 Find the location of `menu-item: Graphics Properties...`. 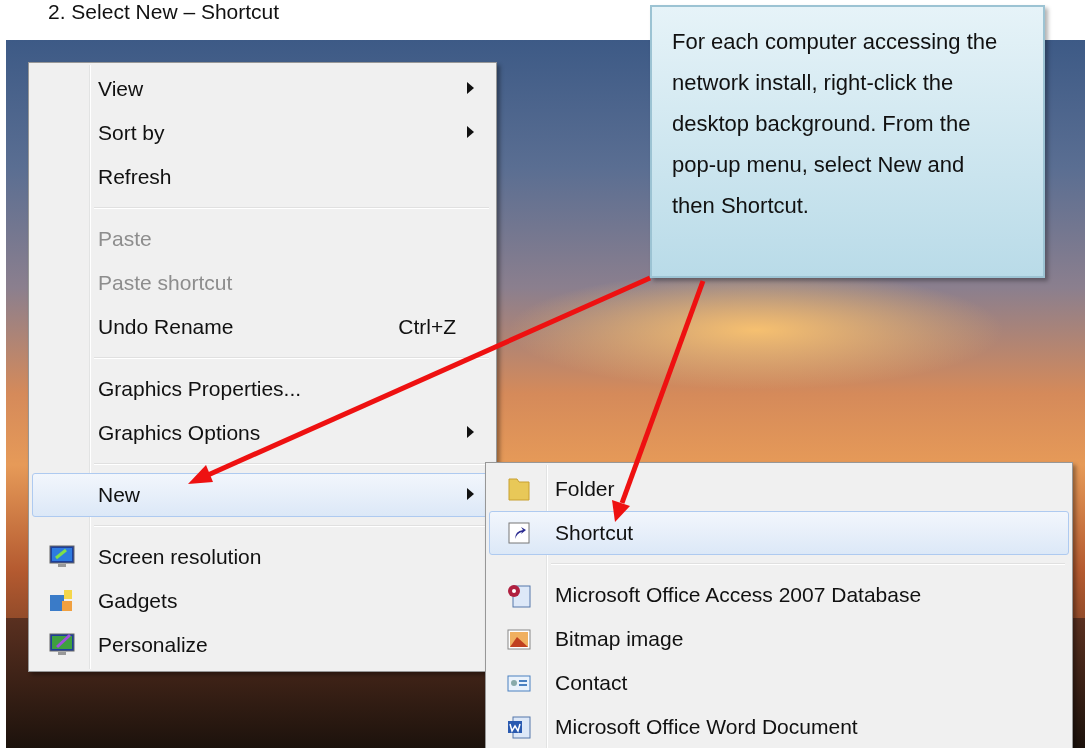

menu-item: Graphics Properties... is located at coordinates (262, 389).